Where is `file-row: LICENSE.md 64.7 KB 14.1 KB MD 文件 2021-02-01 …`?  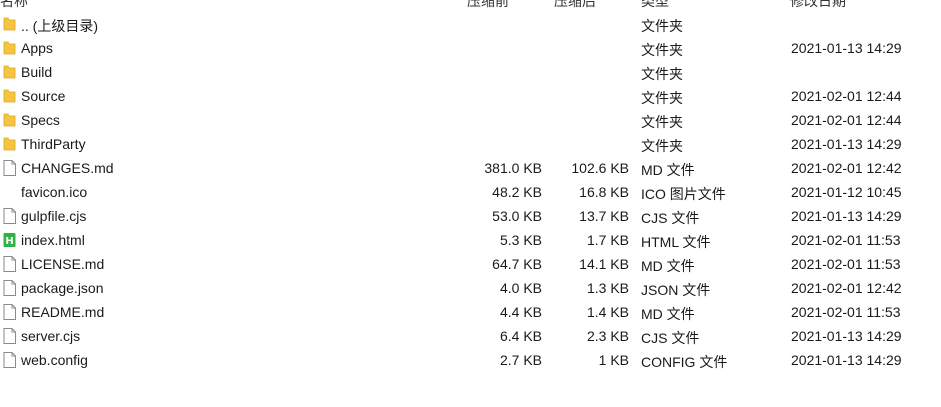 file-row: LICENSE.md 64.7 KB 14.1 KB MD 文件 2021-02-01 … is located at coordinates (470, 264).